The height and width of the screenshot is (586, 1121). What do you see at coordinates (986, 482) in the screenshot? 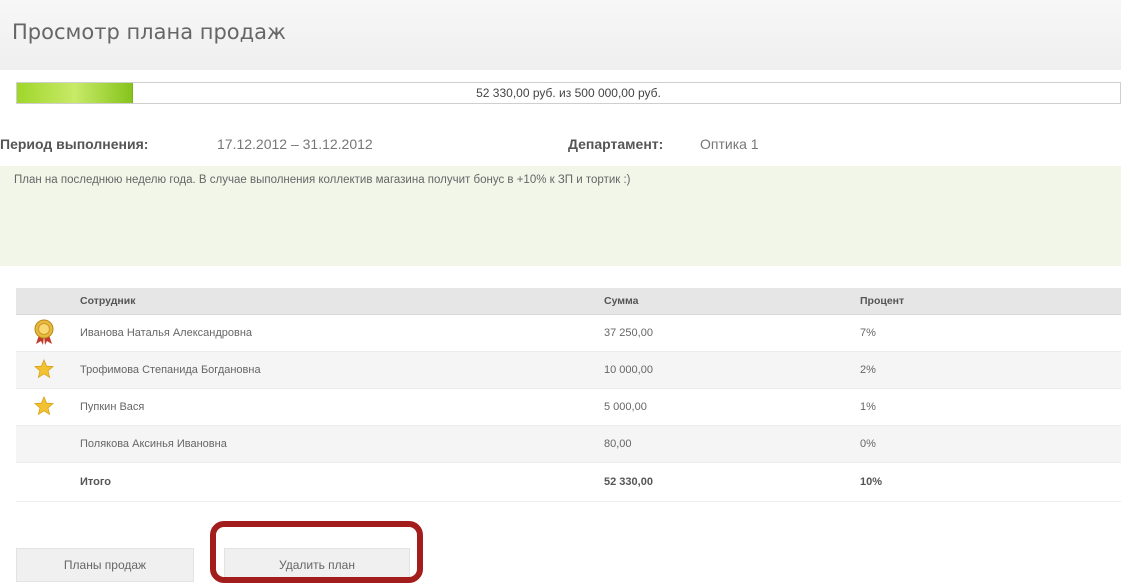
I see `total-percent: 10%` at bounding box center [986, 482].